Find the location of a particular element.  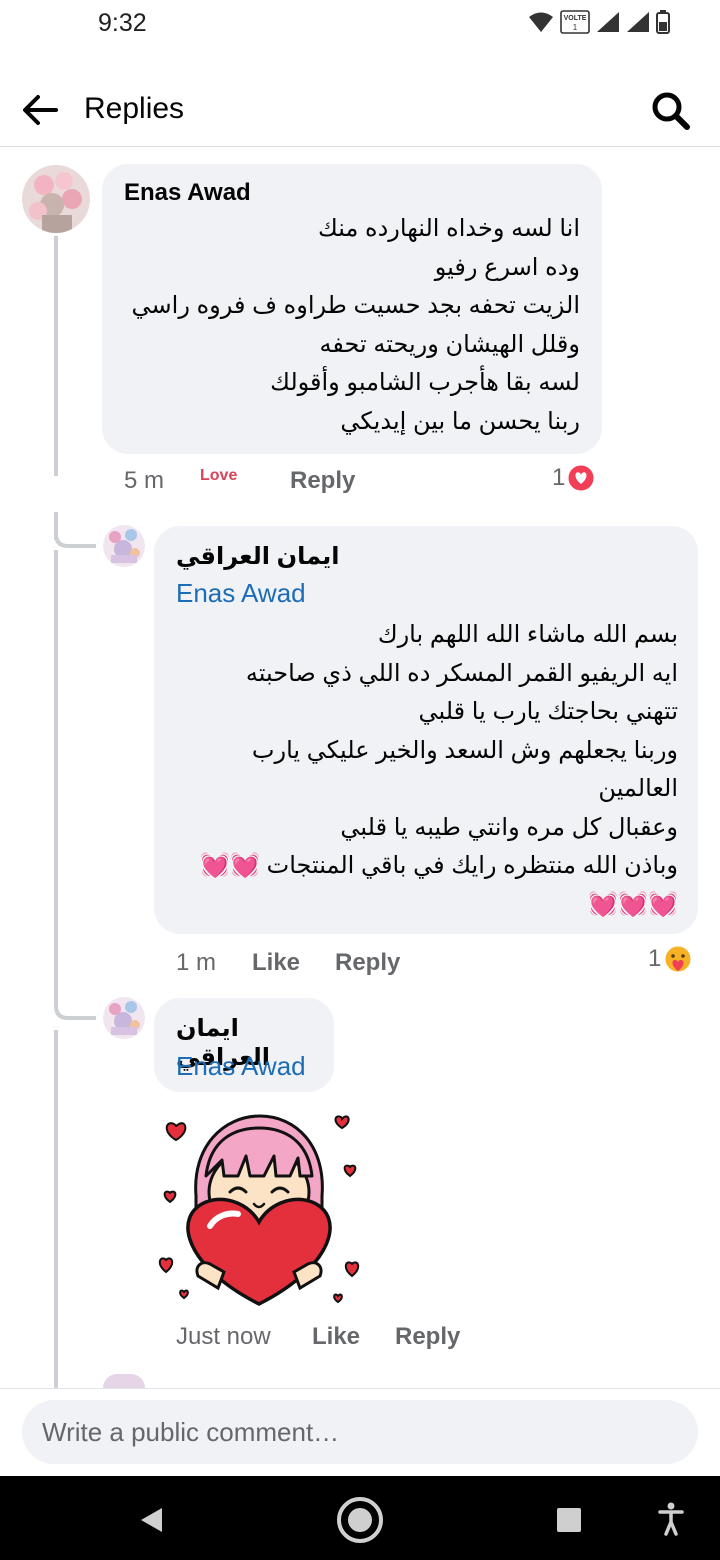

comment-line: وده اسرع رفيو is located at coordinates (507, 267).